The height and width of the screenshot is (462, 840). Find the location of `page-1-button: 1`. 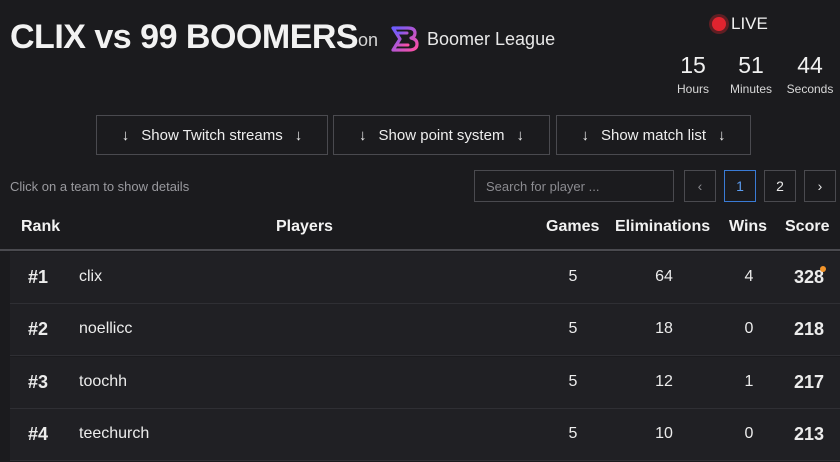

page-1-button: 1 is located at coordinates (740, 186).